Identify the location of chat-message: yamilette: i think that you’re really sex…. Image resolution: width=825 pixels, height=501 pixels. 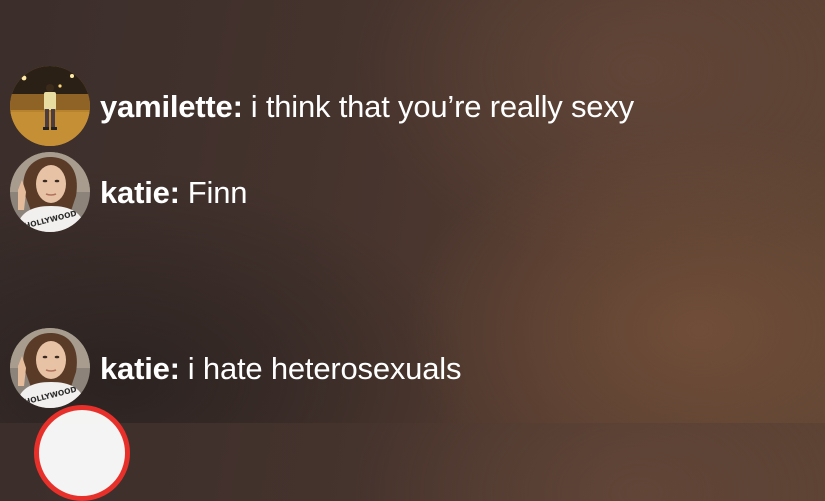
(322, 106).